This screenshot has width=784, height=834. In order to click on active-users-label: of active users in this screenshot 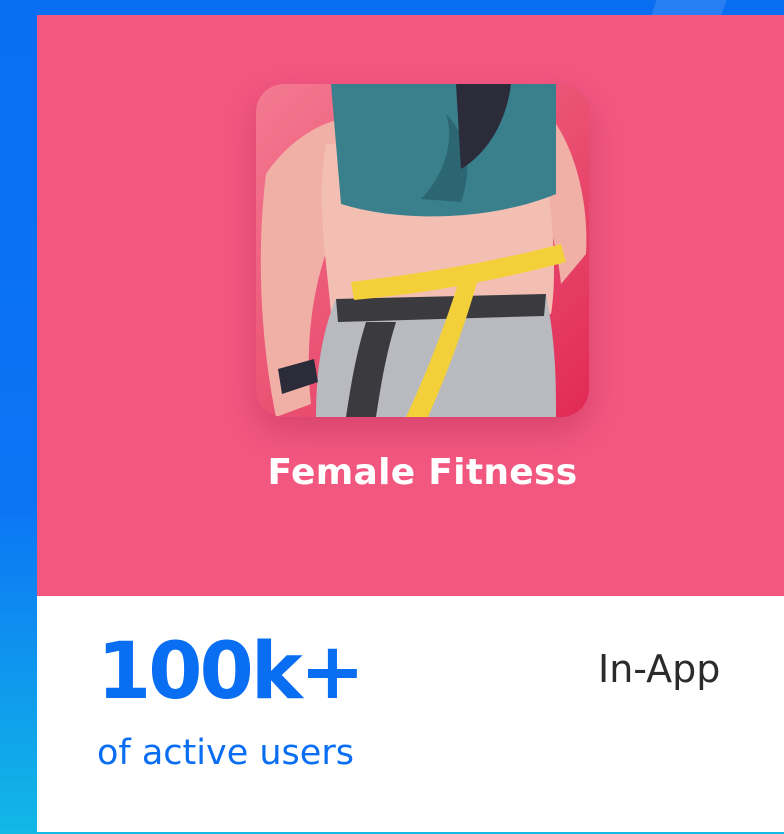, I will do `click(225, 753)`.